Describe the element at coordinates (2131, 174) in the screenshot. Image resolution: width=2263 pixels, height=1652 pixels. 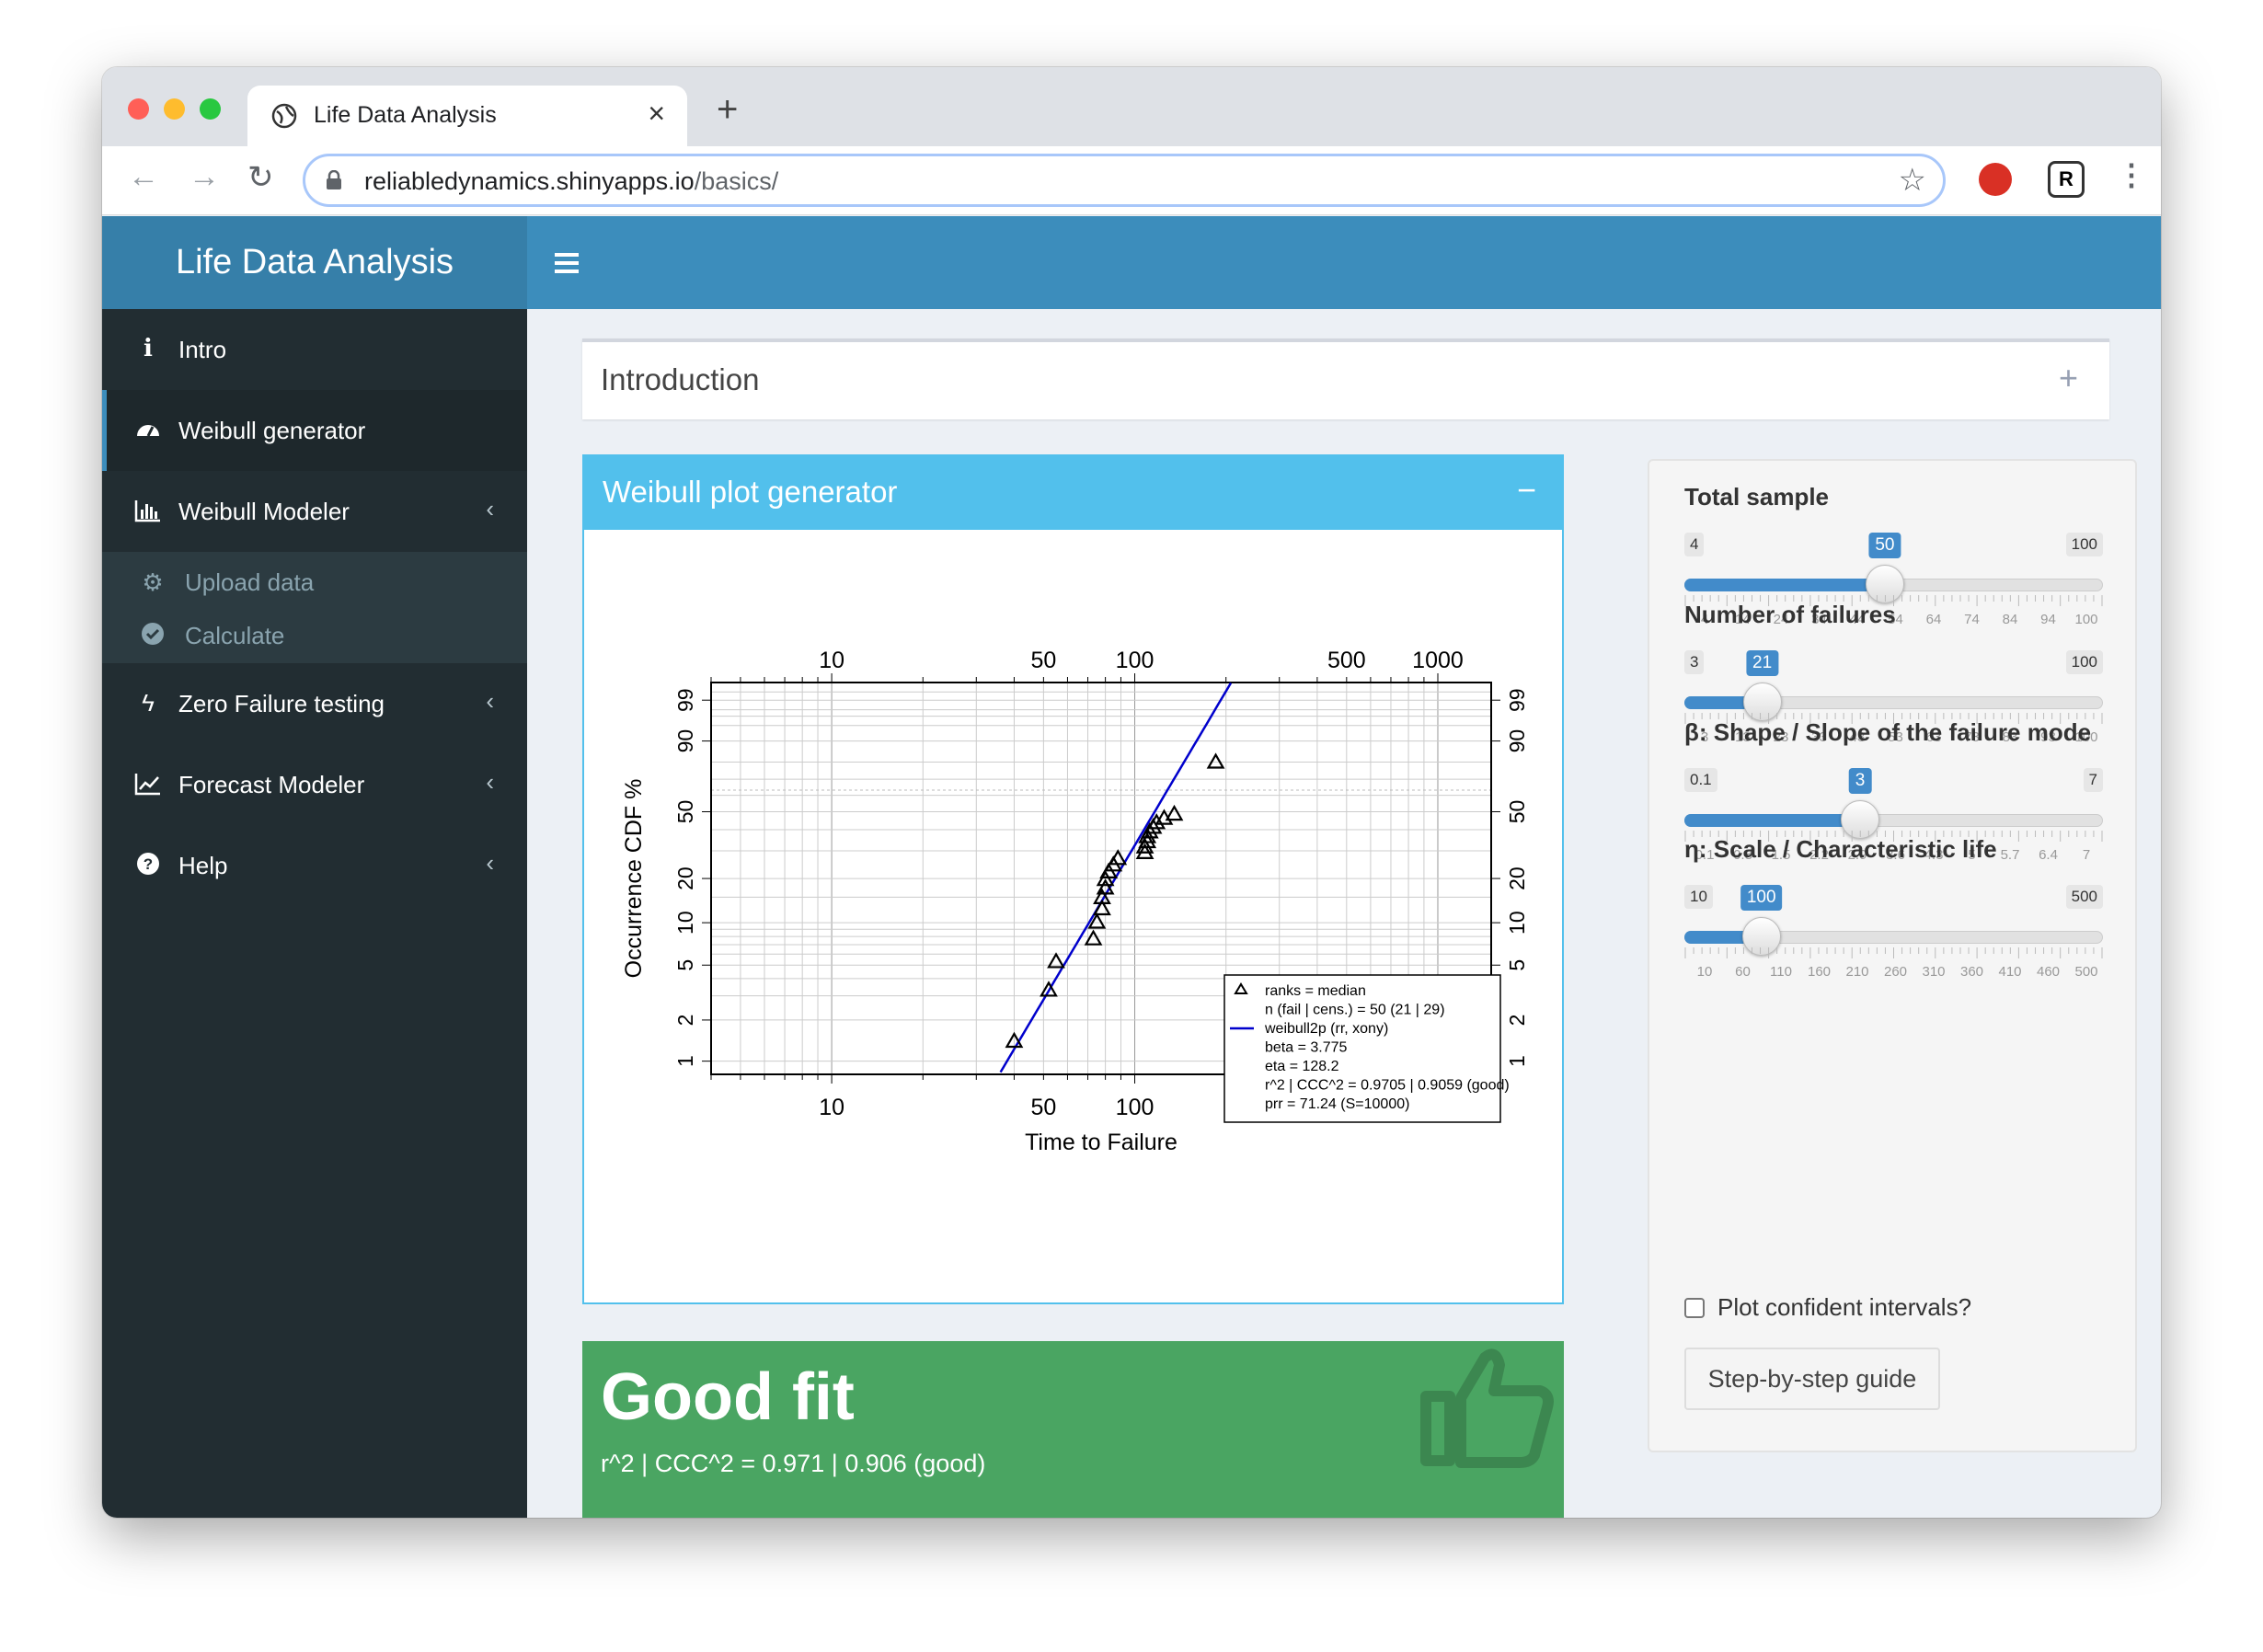
I see `browser-menu-icon: ⋮` at that location.